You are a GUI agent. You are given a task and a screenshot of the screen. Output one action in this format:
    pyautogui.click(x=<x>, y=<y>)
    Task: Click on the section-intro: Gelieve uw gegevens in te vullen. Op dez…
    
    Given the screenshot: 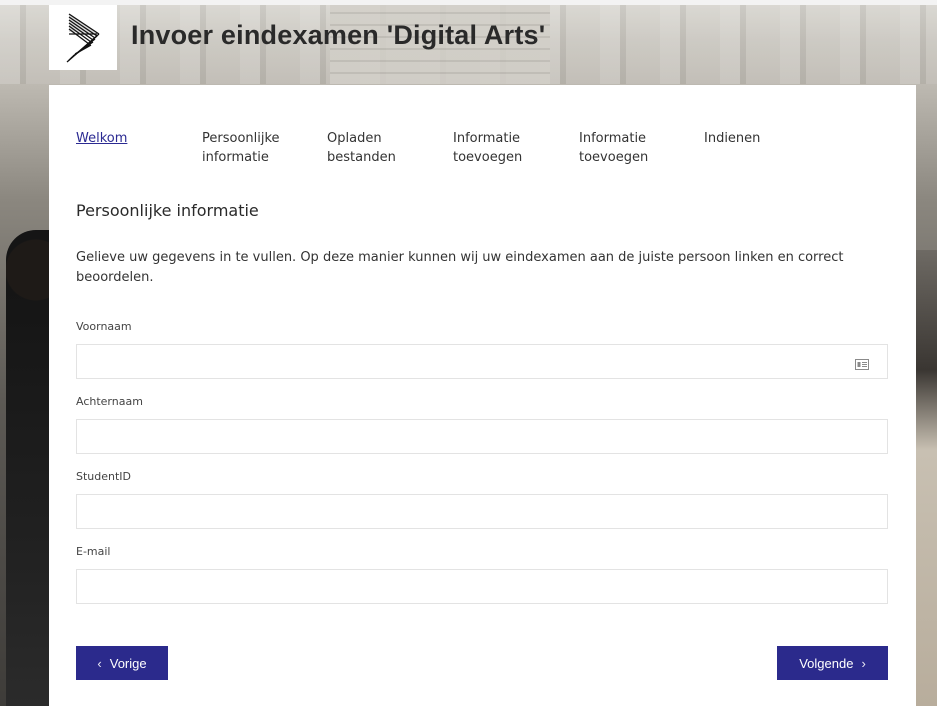 What is the action you would take?
    pyautogui.click(x=460, y=267)
    